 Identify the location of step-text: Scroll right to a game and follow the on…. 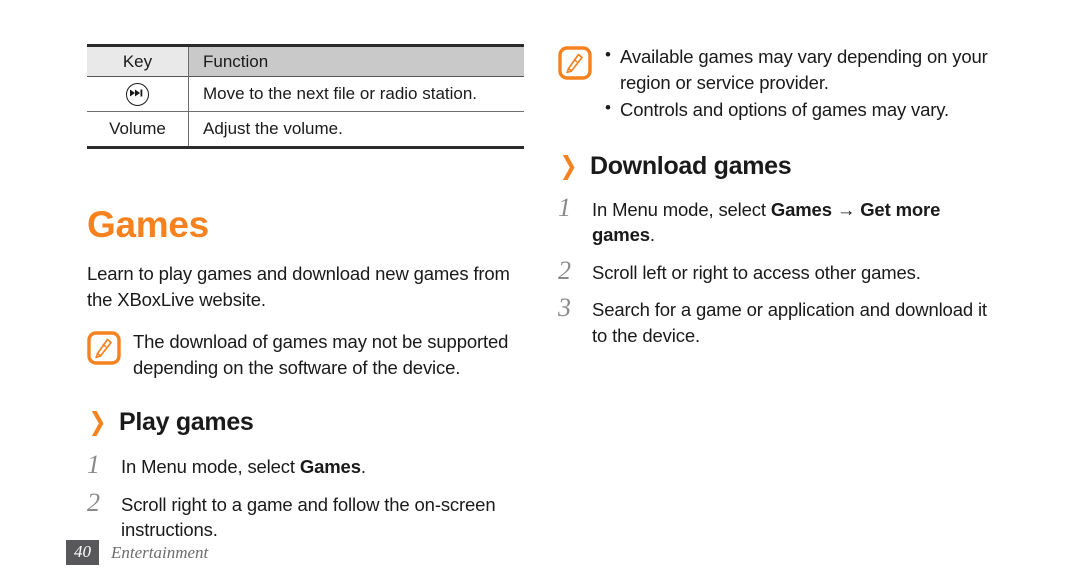
(308, 517).